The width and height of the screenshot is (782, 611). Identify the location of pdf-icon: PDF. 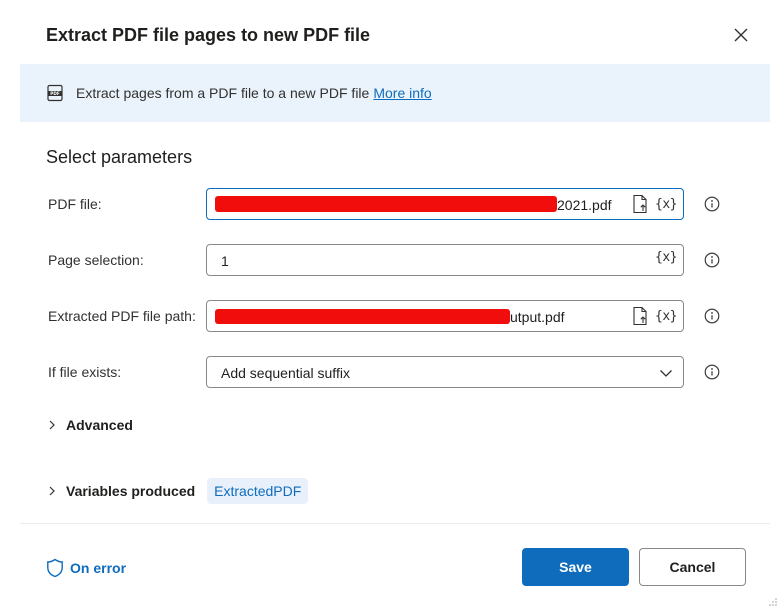
(55, 93).